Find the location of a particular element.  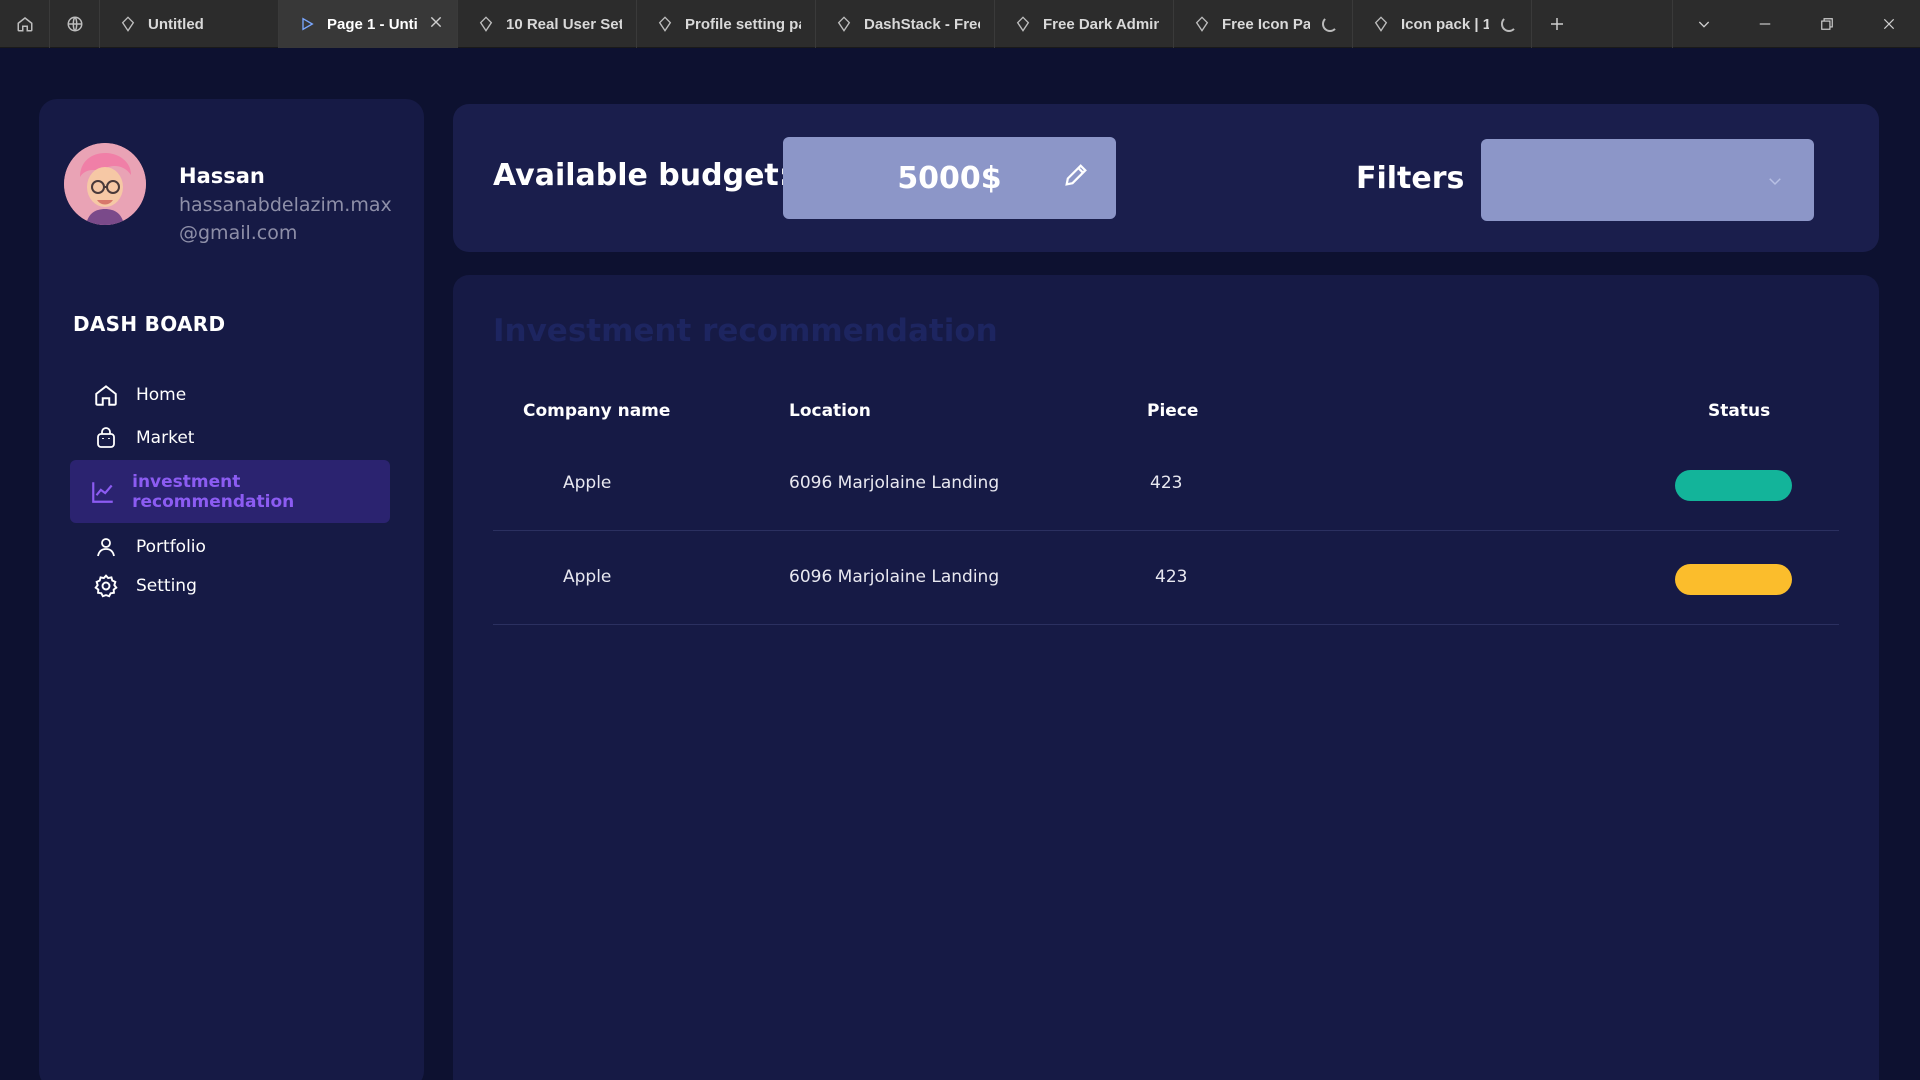

browser-tab: Free Icon Pack is located at coordinates (1263, 24).